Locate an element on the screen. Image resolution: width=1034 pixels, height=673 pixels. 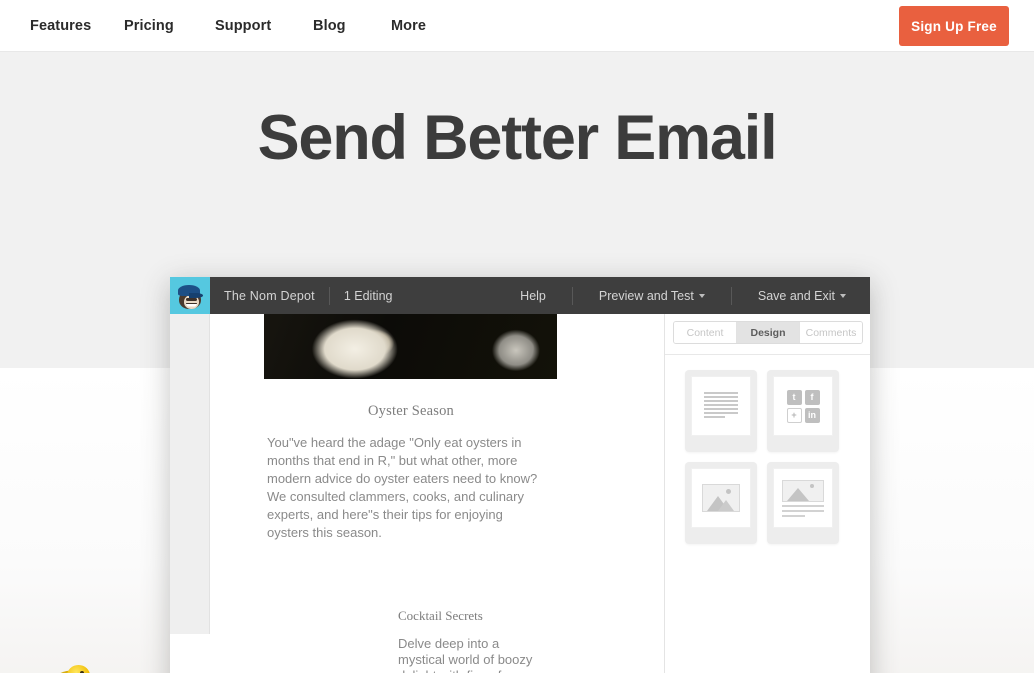
linkedin-icon: in is located at coordinates (812, 415).